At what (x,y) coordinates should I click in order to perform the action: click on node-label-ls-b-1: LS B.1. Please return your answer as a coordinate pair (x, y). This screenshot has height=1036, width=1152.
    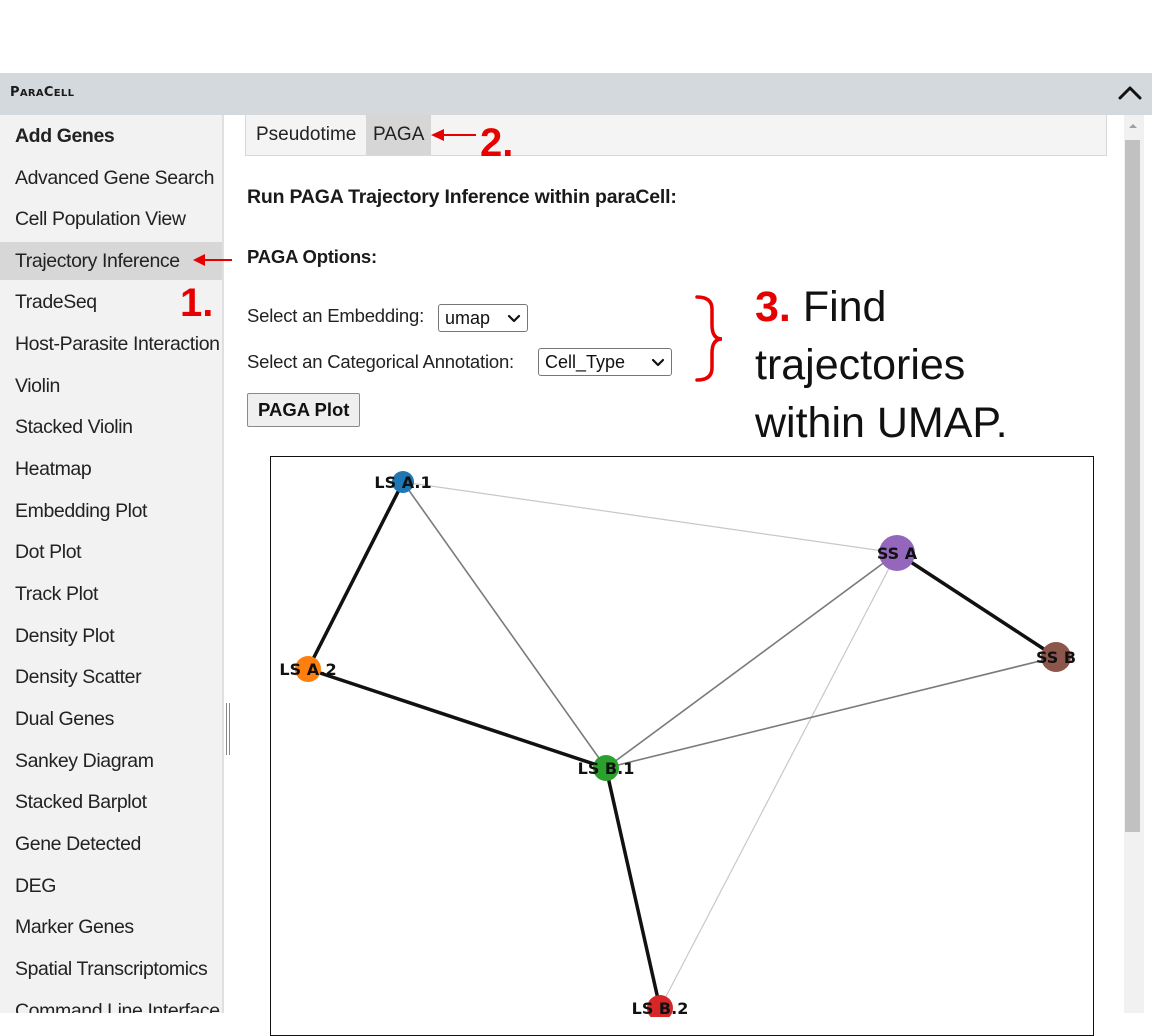
    Looking at the image, I should click on (606, 768).